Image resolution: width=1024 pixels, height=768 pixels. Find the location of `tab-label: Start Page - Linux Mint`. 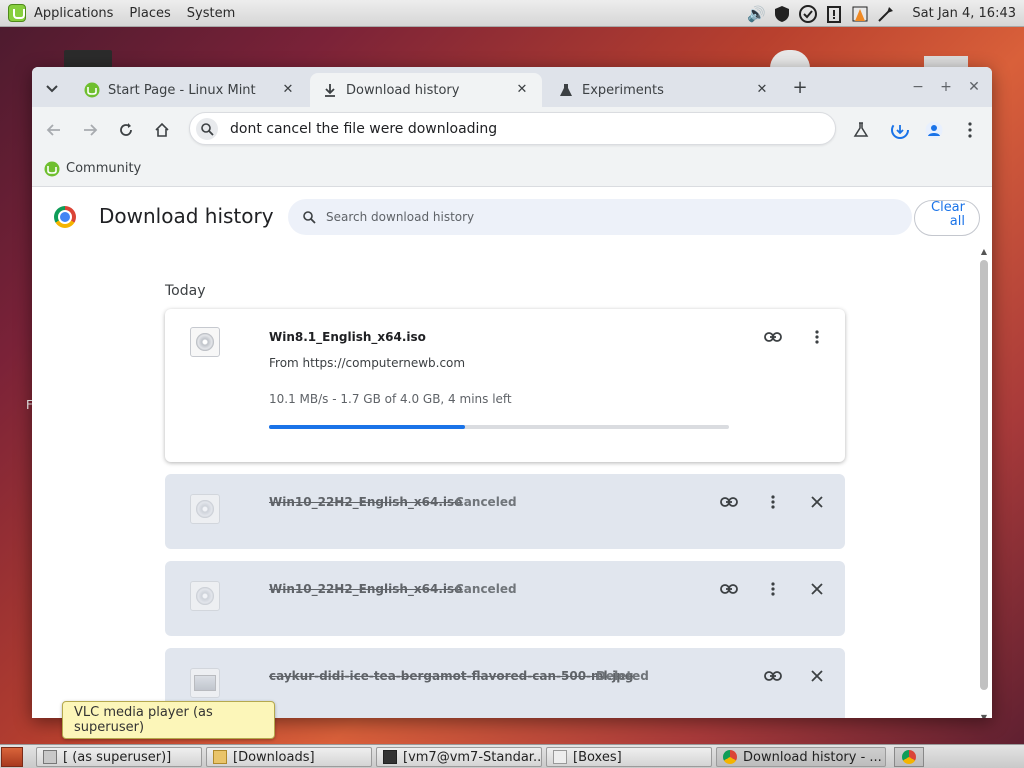

tab-label: Start Page - Linux Mint is located at coordinates (182, 90).